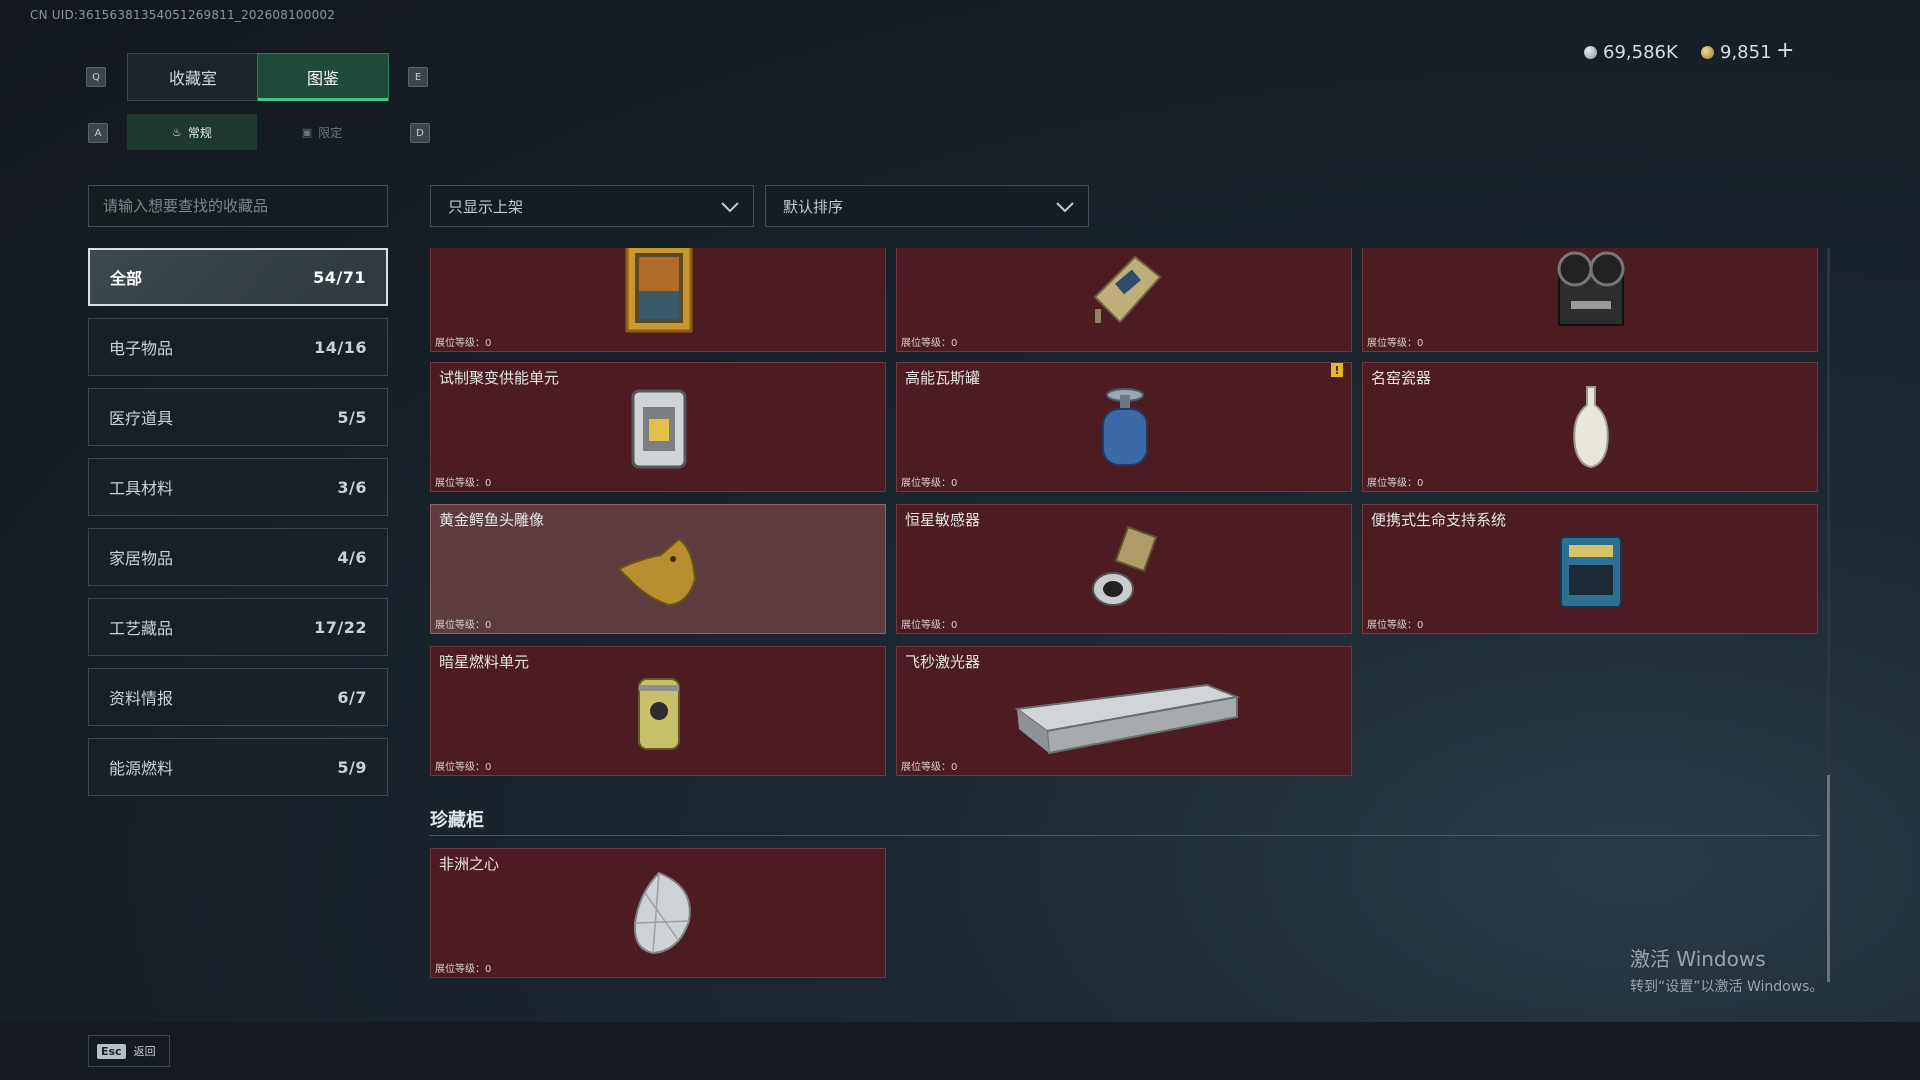  I want to click on laser-box-icon, so click(1127, 719).